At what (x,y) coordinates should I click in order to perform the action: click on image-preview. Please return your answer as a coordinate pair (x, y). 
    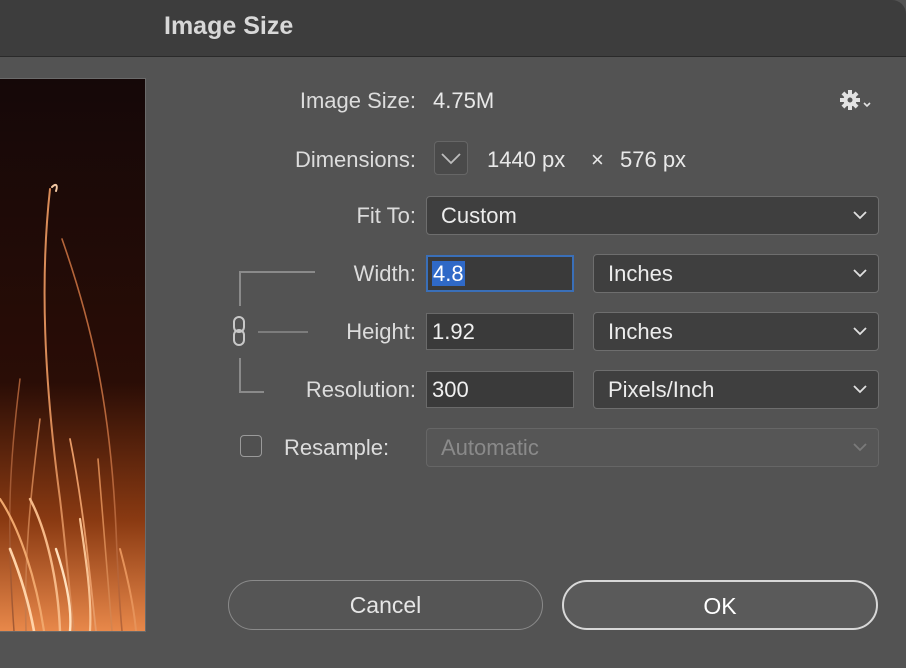
    Looking at the image, I should click on (73, 355).